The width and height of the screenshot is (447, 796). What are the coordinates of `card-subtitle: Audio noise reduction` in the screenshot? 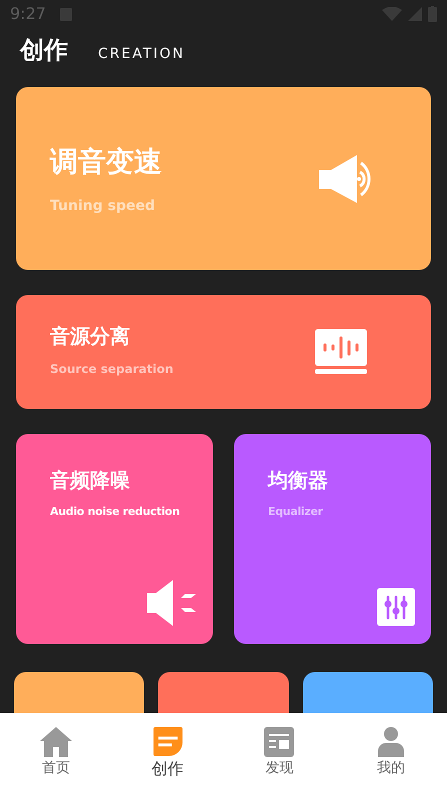 It's located at (115, 512).